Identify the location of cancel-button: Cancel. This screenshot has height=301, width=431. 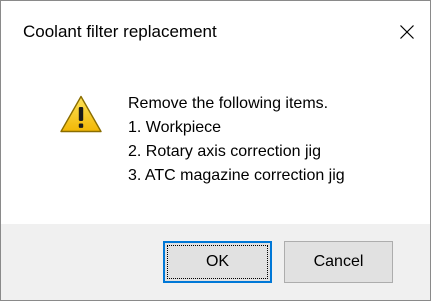
(338, 262).